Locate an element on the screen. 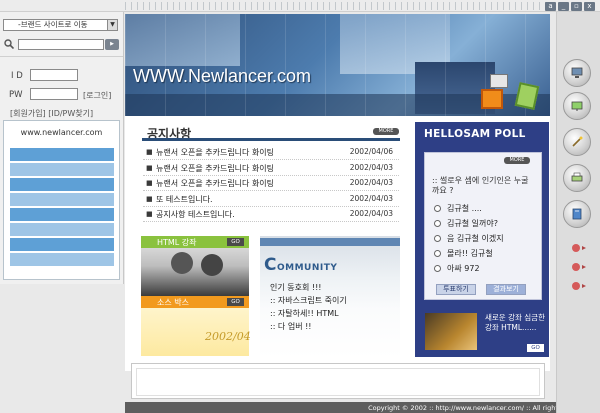 This screenshot has width=600, height=413. close-button: x is located at coordinates (589, 6).